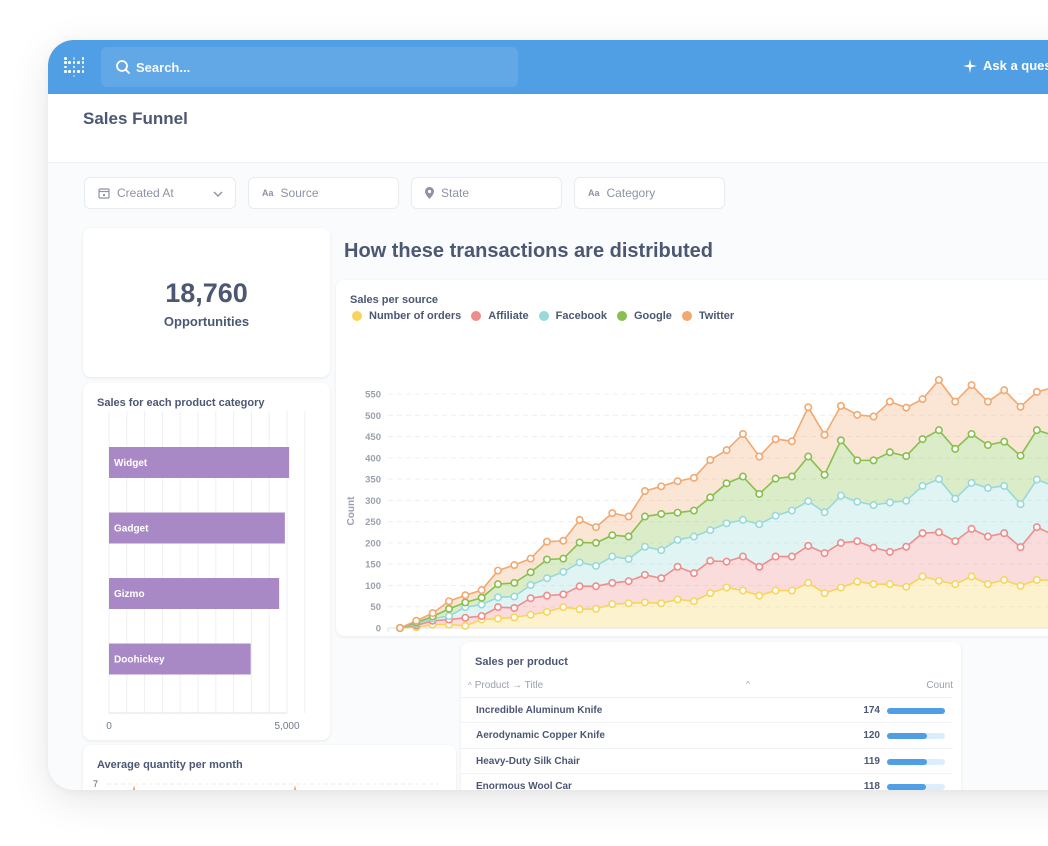  I want to click on column-header-title: ^ Product → Title, so click(505, 685).